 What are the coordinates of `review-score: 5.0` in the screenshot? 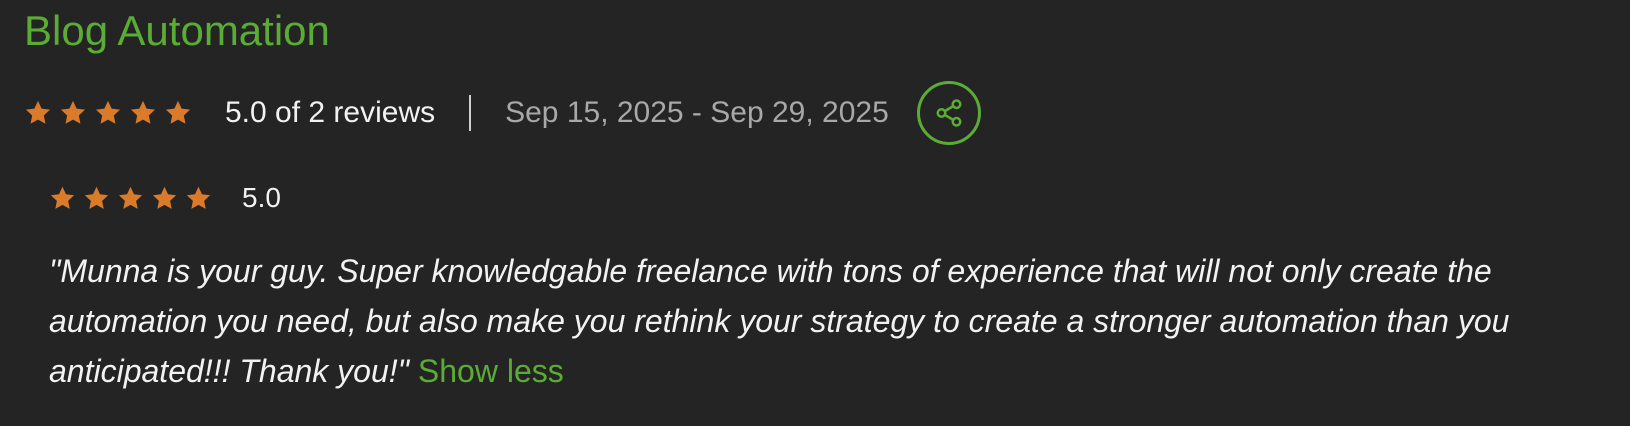 It's located at (261, 197).